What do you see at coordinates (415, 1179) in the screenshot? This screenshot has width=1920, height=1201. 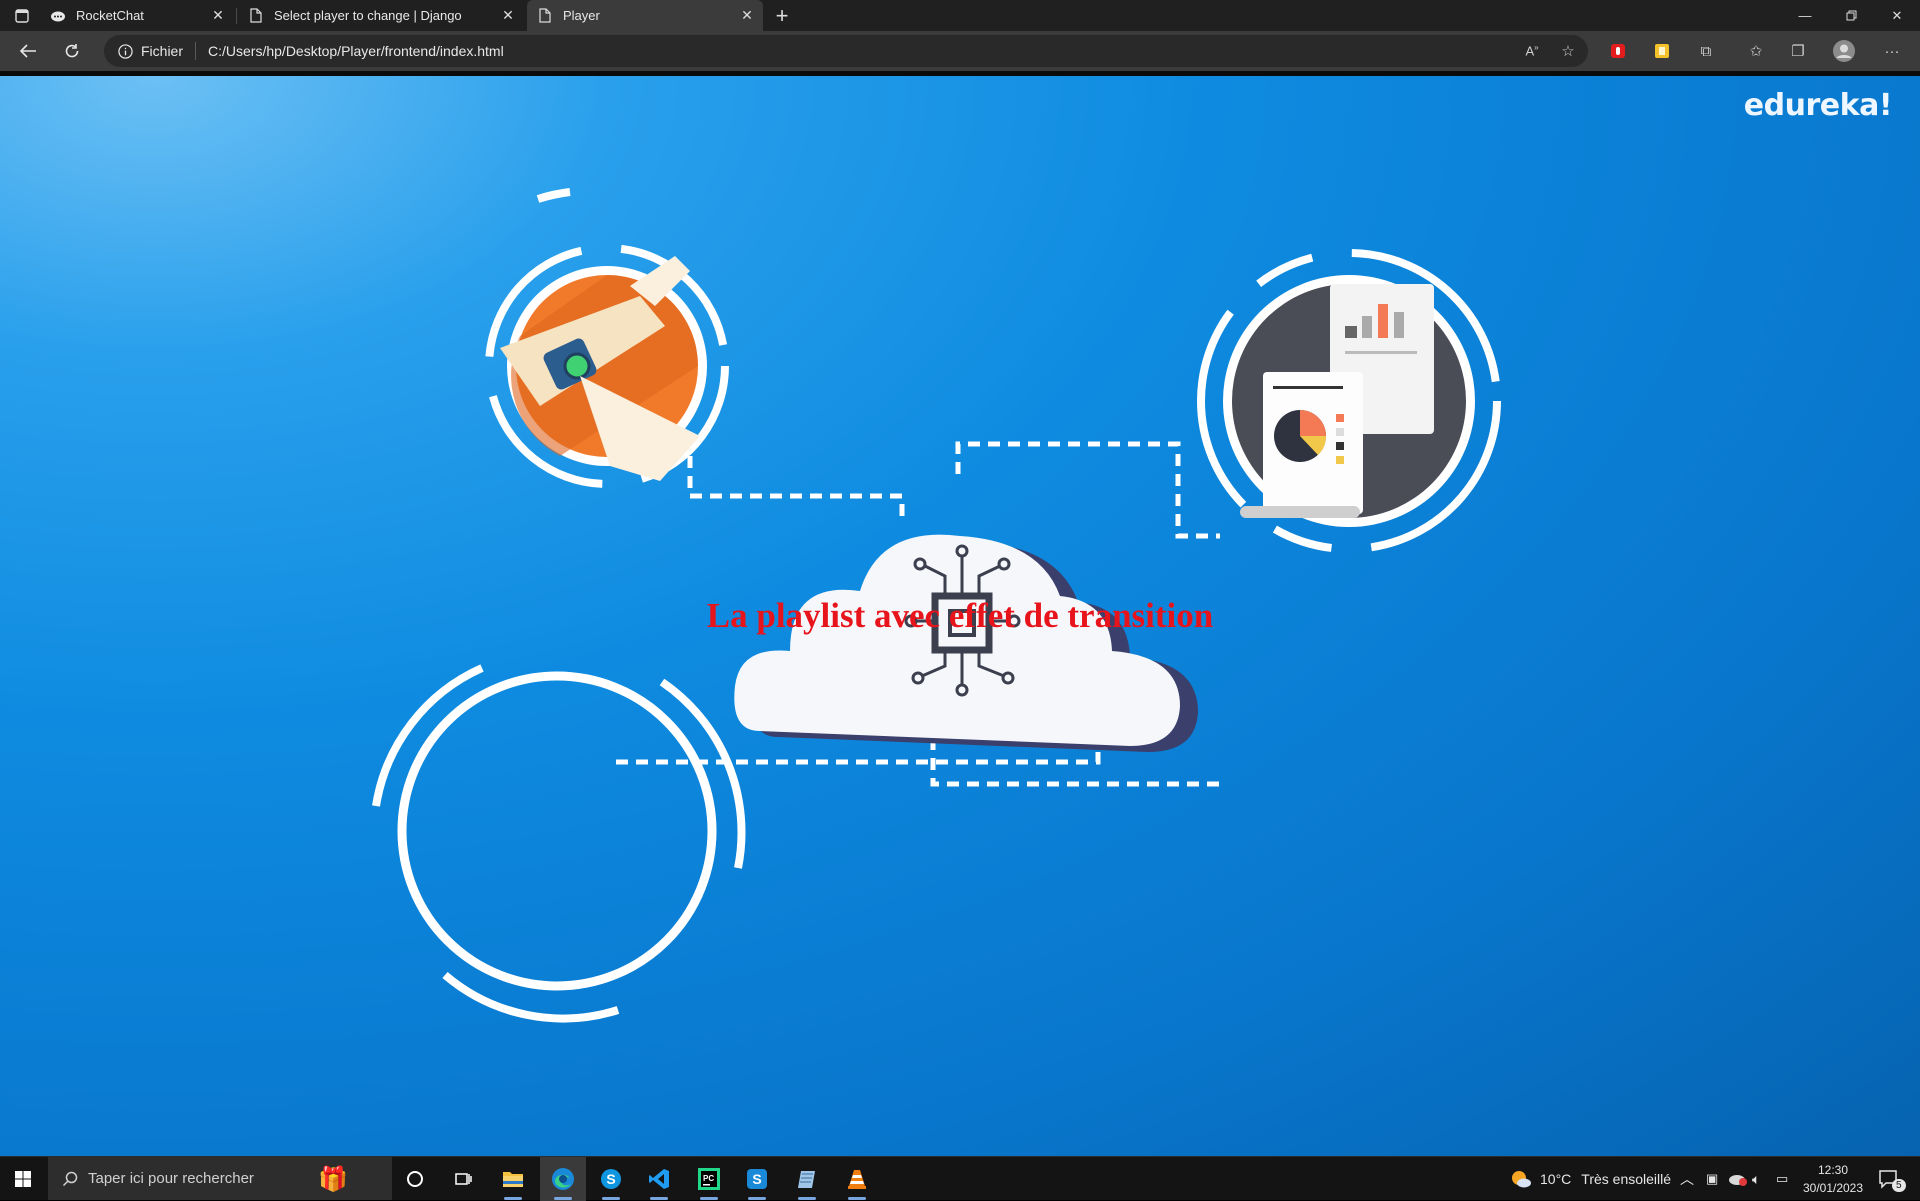 I see `cortana-button` at bounding box center [415, 1179].